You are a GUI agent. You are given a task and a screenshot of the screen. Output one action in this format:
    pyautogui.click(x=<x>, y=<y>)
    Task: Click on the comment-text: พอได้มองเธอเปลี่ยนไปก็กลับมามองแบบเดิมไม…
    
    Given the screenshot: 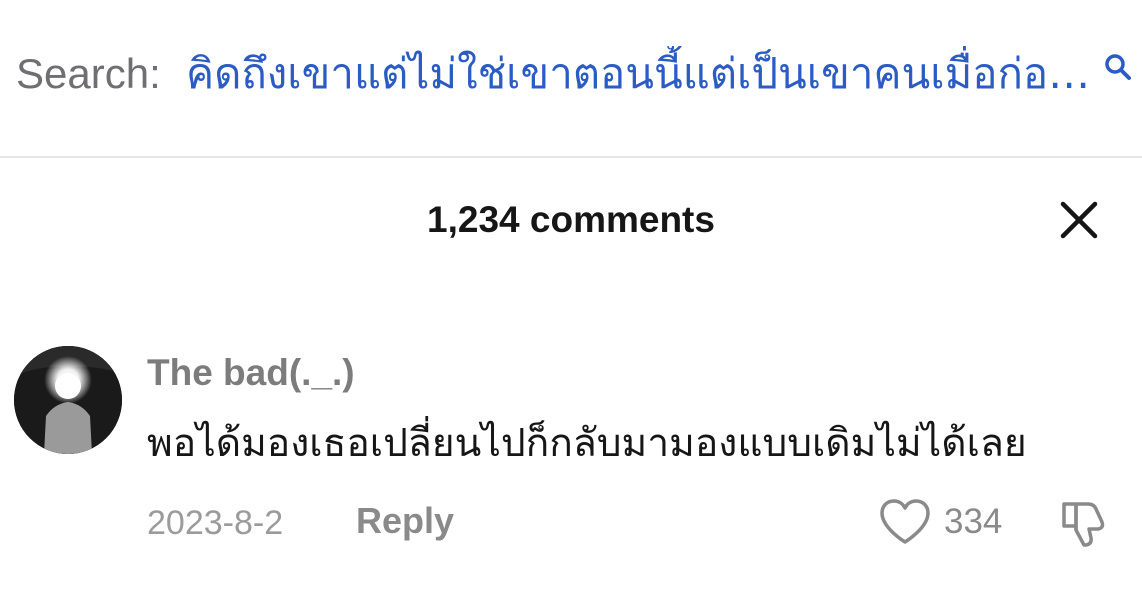 What is the action you would take?
    pyautogui.click(x=587, y=443)
    